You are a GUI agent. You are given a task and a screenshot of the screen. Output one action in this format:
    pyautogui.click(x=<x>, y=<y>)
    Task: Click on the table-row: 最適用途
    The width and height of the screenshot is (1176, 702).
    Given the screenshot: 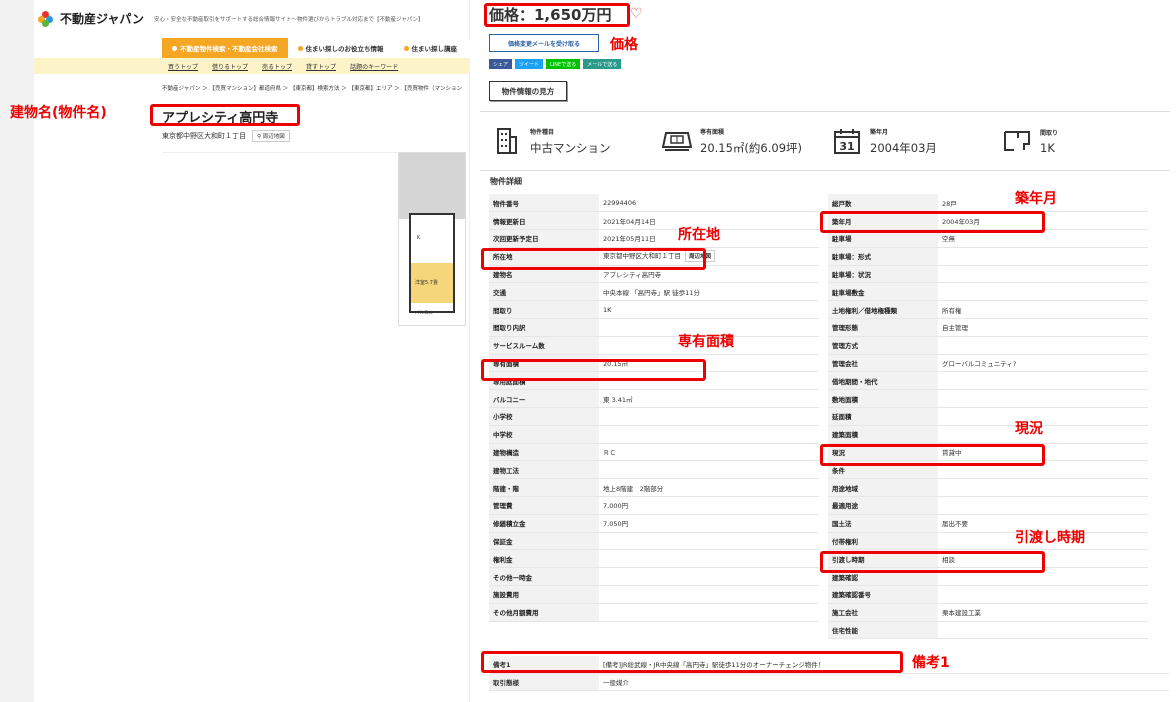 What is the action you would take?
    pyautogui.click(x=988, y=505)
    